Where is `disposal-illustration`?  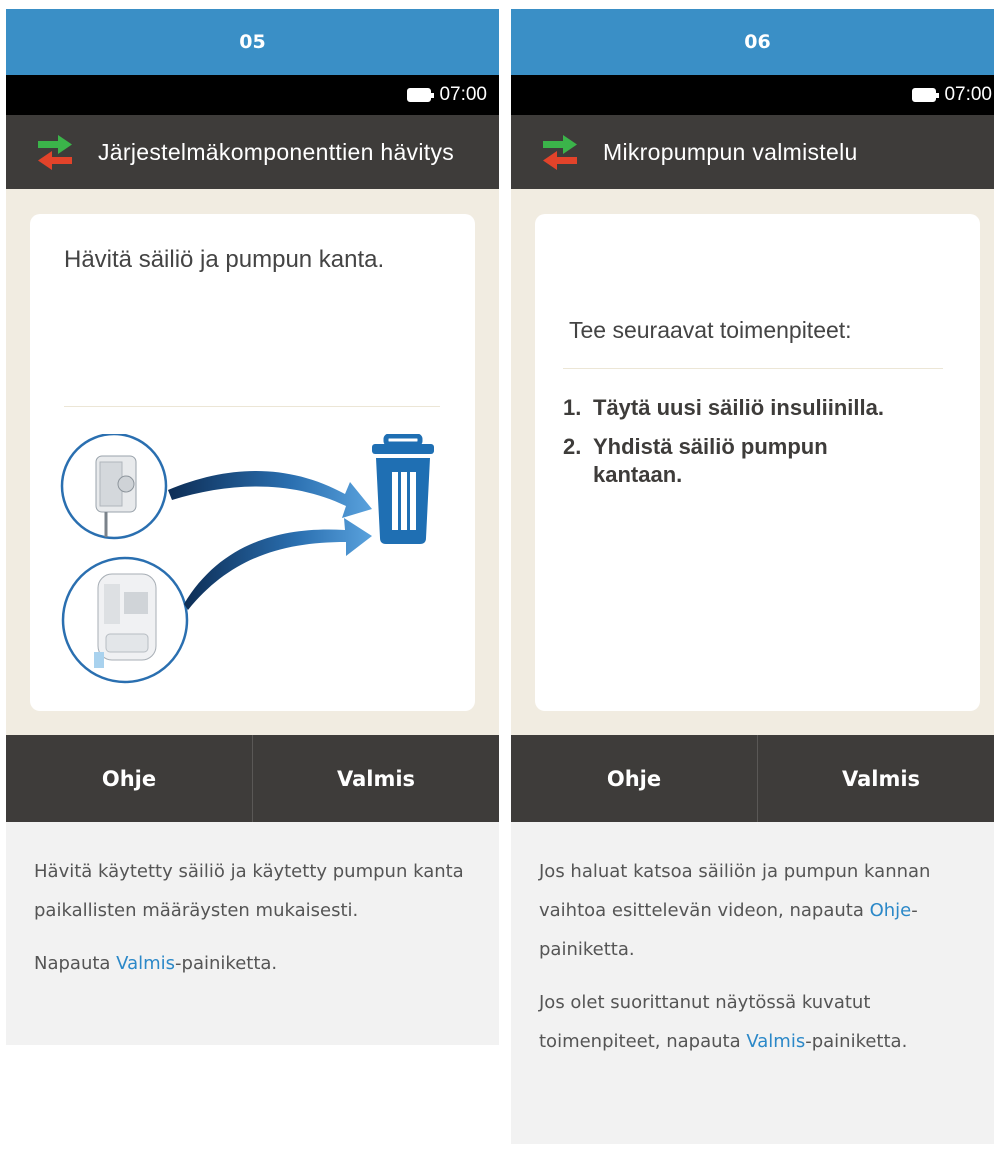 disposal-illustration is located at coordinates (247, 559).